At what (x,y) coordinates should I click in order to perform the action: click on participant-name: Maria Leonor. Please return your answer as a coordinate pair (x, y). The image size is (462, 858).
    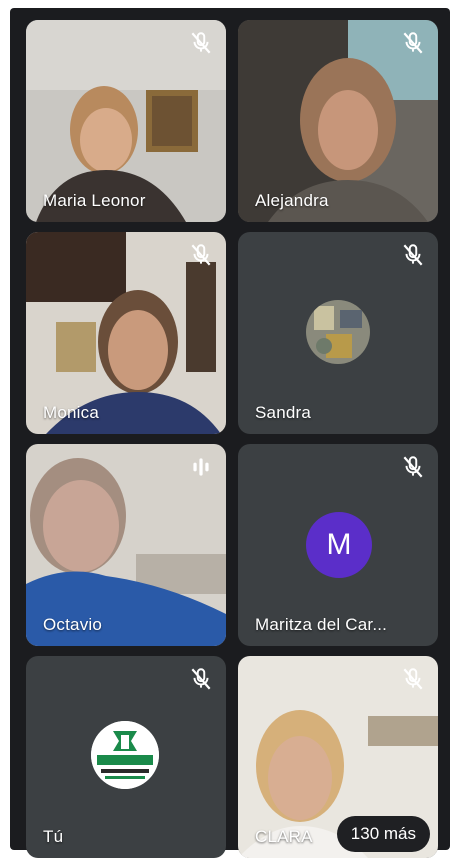
    Looking at the image, I should click on (94, 200).